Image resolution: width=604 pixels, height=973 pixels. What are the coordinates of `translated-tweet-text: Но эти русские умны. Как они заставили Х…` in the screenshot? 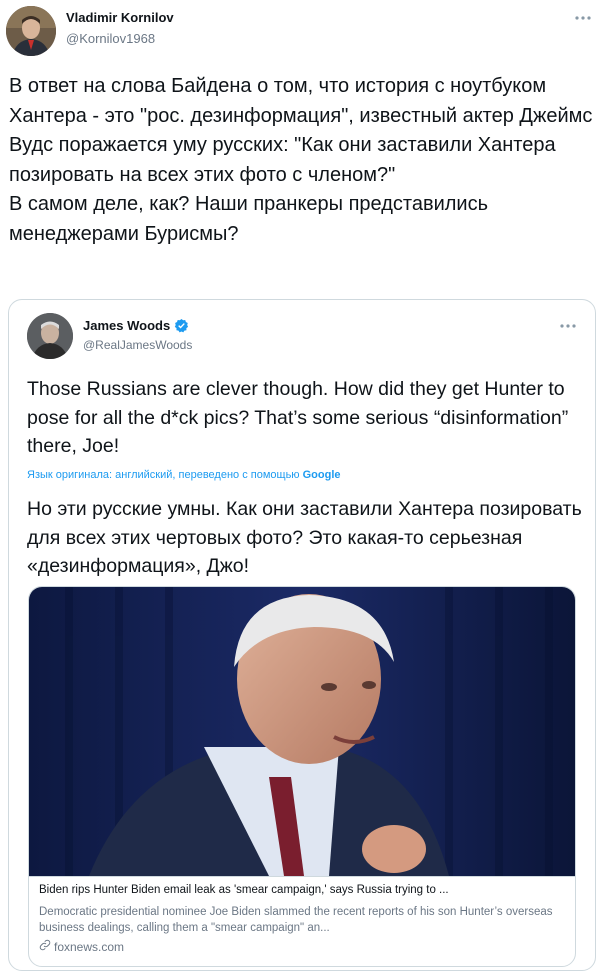 It's located at (304, 537).